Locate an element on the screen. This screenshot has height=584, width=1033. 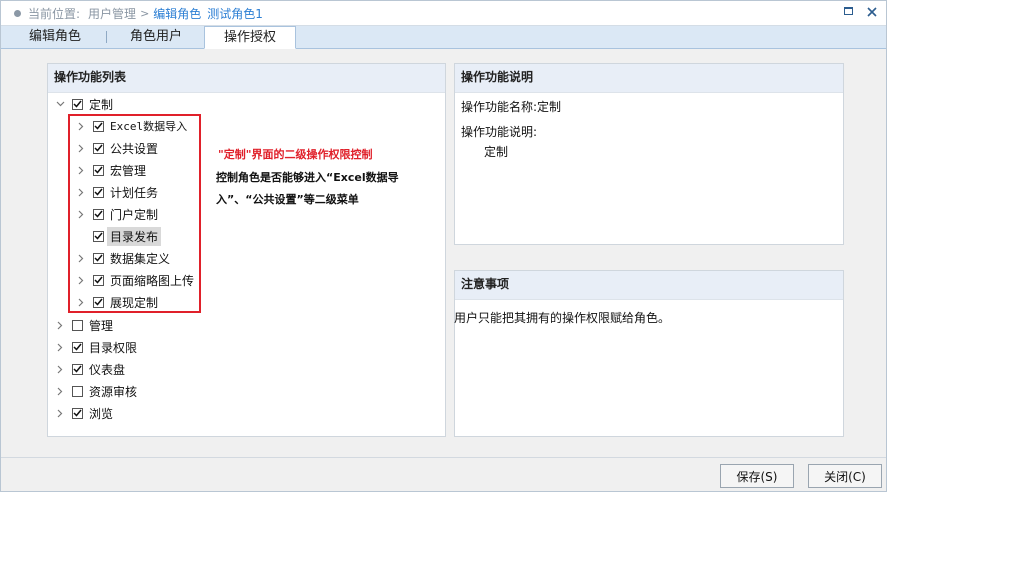
checkbox-management is located at coordinates (77, 325).